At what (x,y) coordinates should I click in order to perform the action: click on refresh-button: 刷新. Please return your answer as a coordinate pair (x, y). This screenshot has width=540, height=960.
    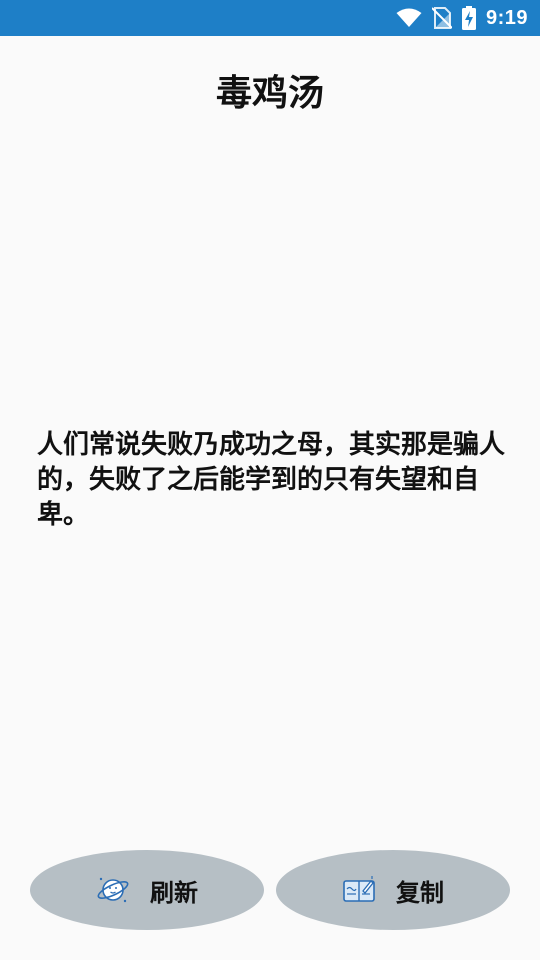
    Looking at the image, I should click on (147, 890).